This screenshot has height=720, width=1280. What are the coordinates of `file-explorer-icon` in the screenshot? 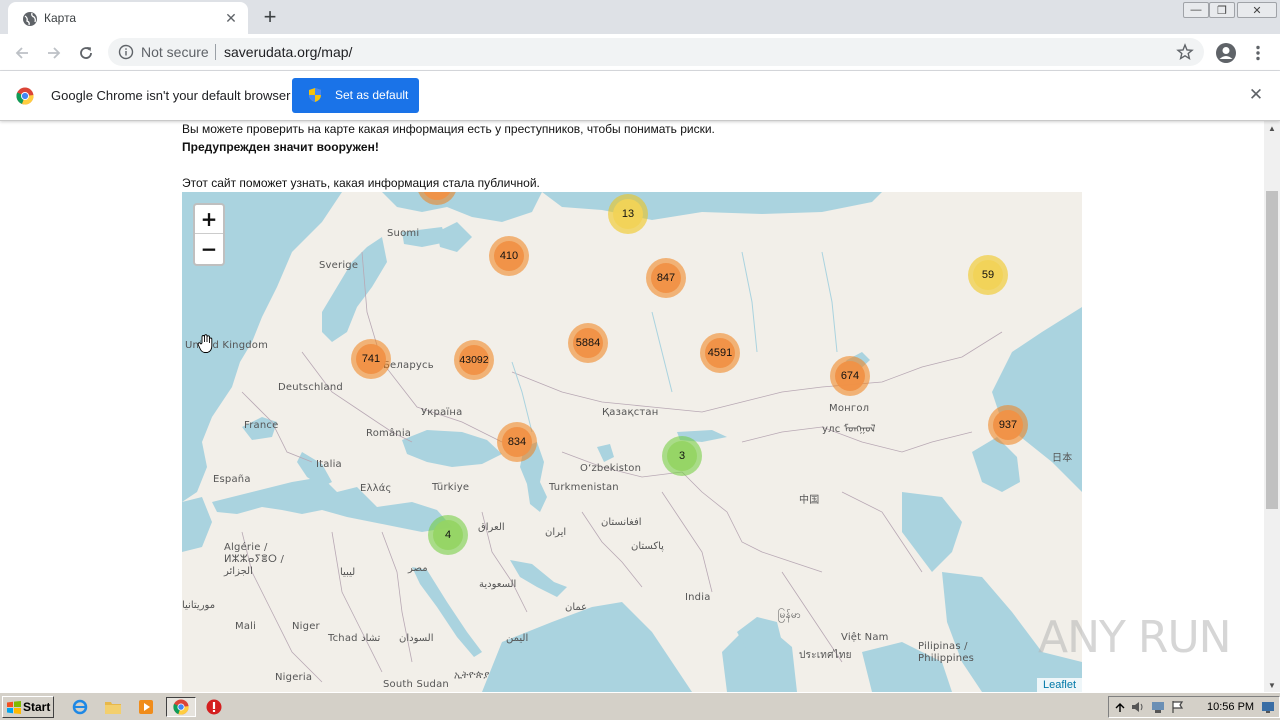 It's located at (113, 707).